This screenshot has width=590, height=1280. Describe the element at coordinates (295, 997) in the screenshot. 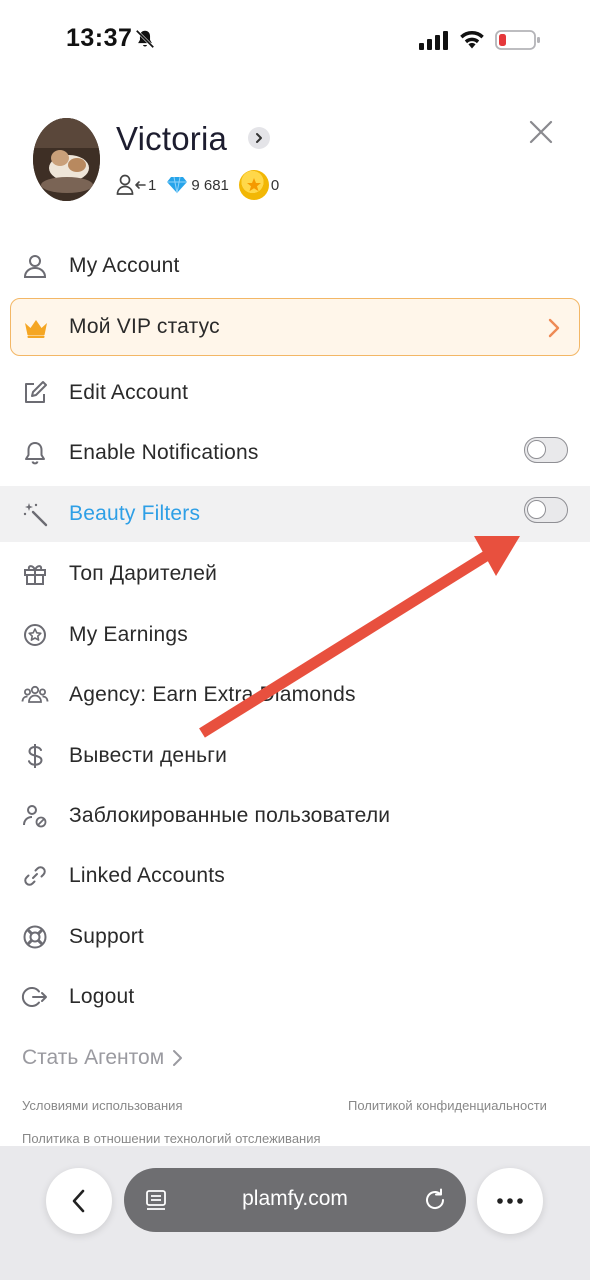

I see `menu-item-logout: Logout` at that location.